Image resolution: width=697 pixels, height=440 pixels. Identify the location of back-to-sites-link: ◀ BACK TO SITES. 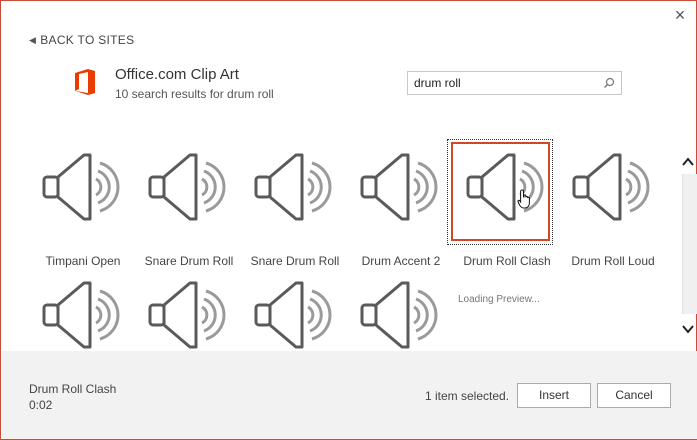
(81, 40).